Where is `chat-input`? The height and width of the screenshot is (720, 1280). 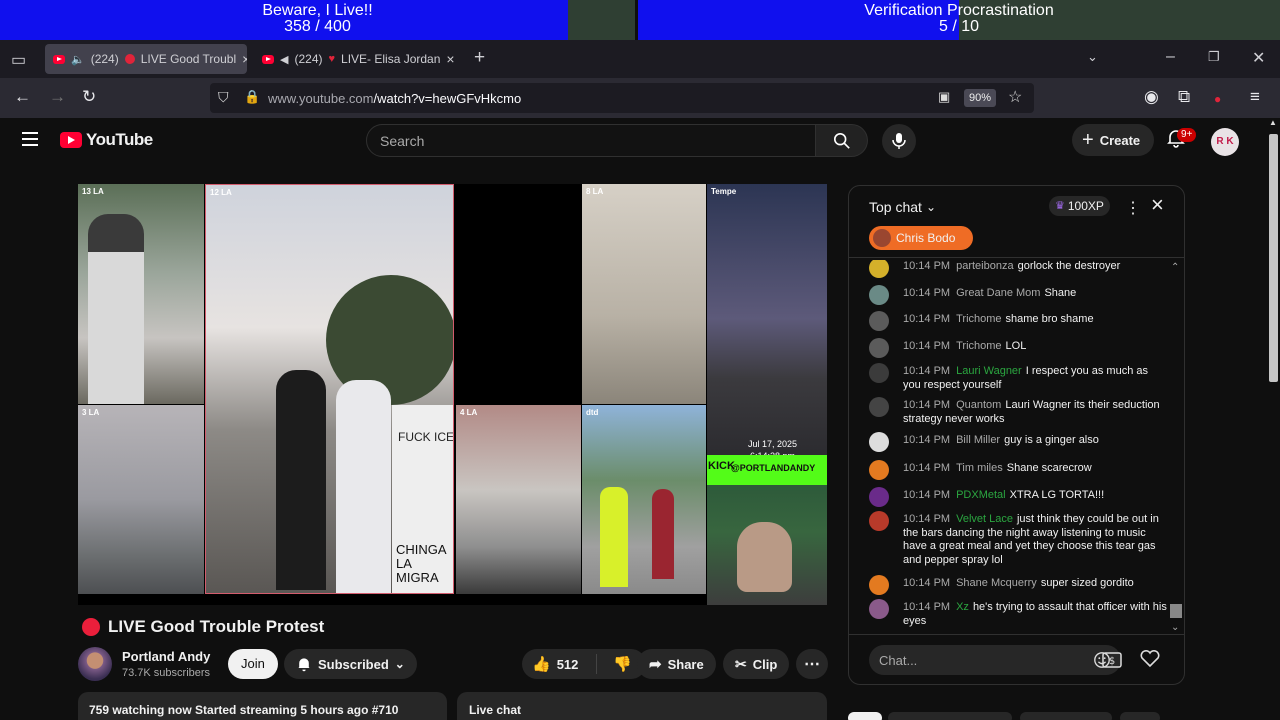 chat-input is located at coordinates (976, 660).